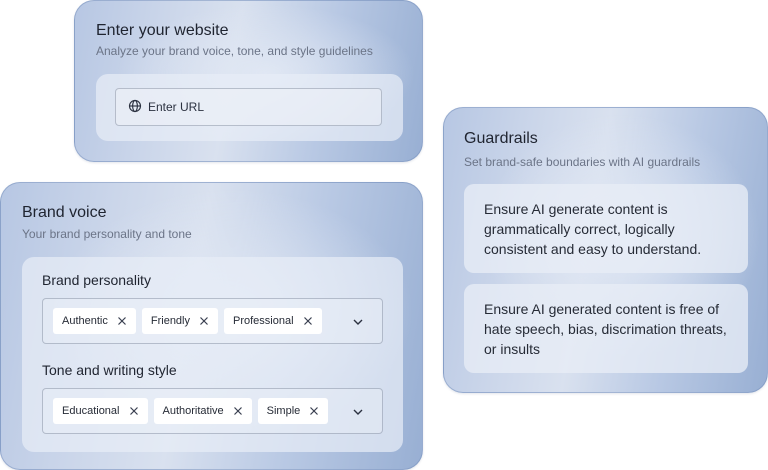 This screenshot has width=768, height=470. What do you see at coordinates (283, 411) in the screenshot?
I see `chip-label: Simple` at bounding box center [283, 411].